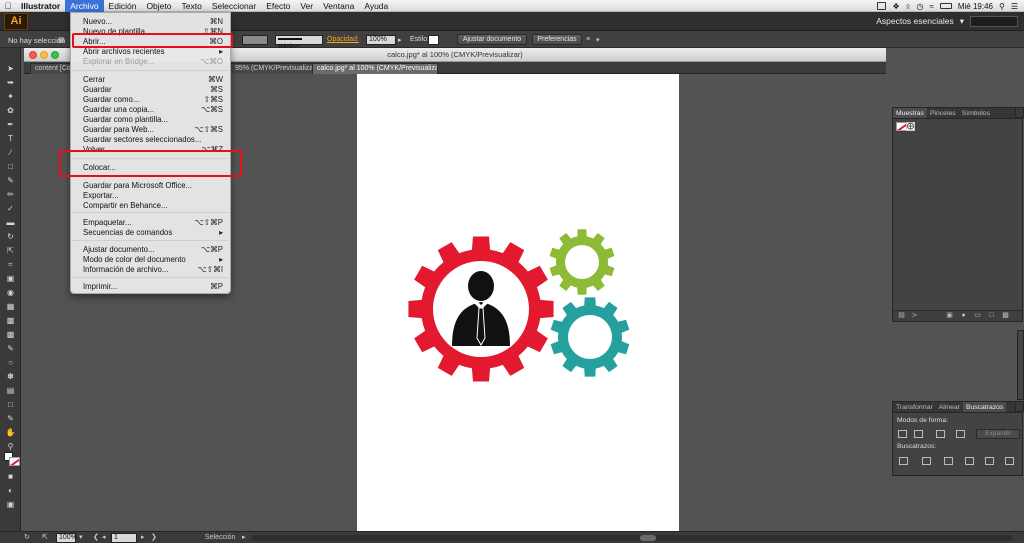  Describe the element at coordinates (10, 153) in the screenshot. I see `line-tool-icon: ∕` at that location.